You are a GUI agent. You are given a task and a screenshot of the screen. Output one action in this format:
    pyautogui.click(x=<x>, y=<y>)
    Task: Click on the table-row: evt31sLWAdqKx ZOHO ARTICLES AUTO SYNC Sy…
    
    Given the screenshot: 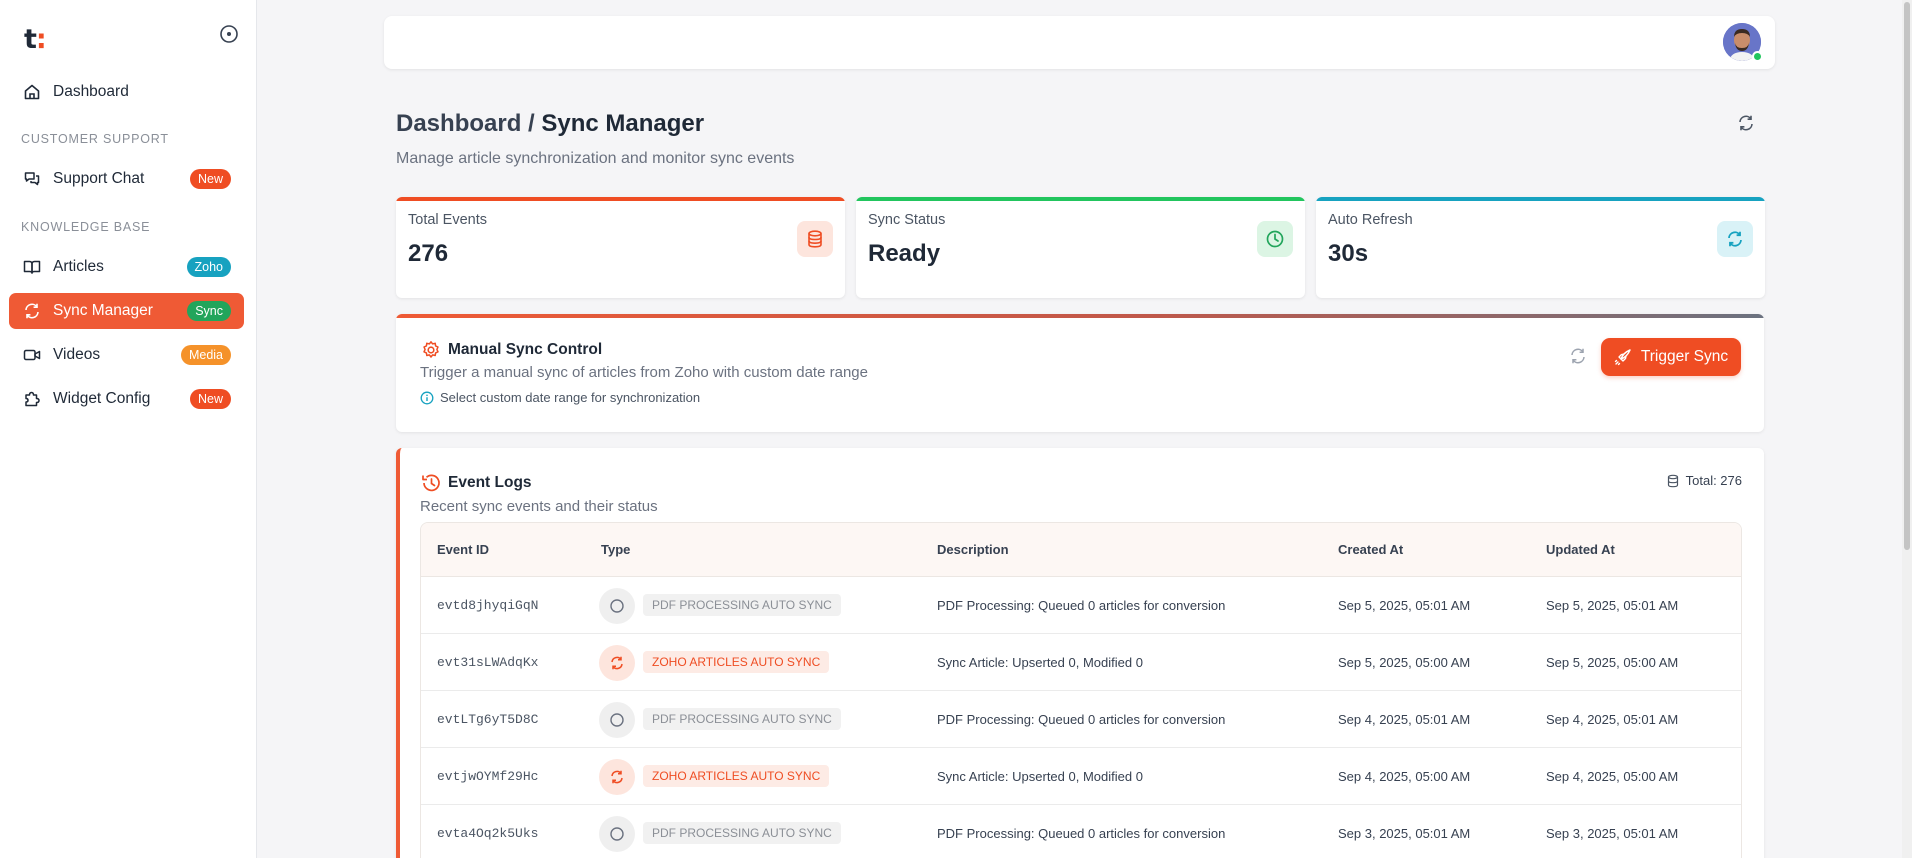 What is the action you would take?
    pyautogui.click(x=1081, y=662)
    